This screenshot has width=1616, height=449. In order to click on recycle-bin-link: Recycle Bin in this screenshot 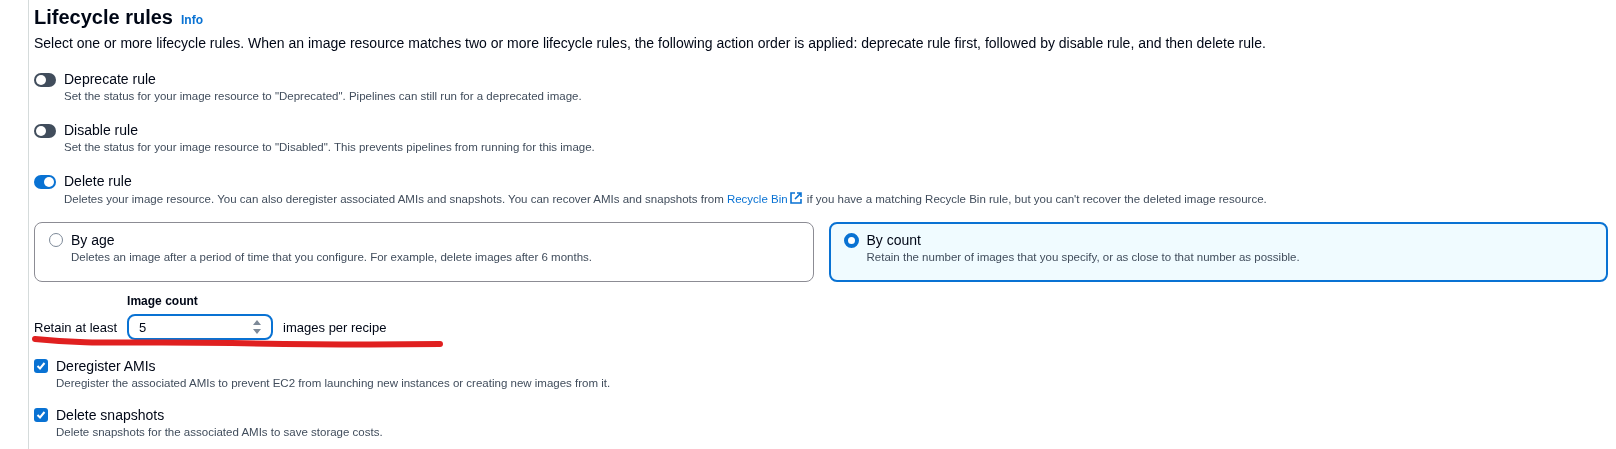, I will do `click(765, 199)`.